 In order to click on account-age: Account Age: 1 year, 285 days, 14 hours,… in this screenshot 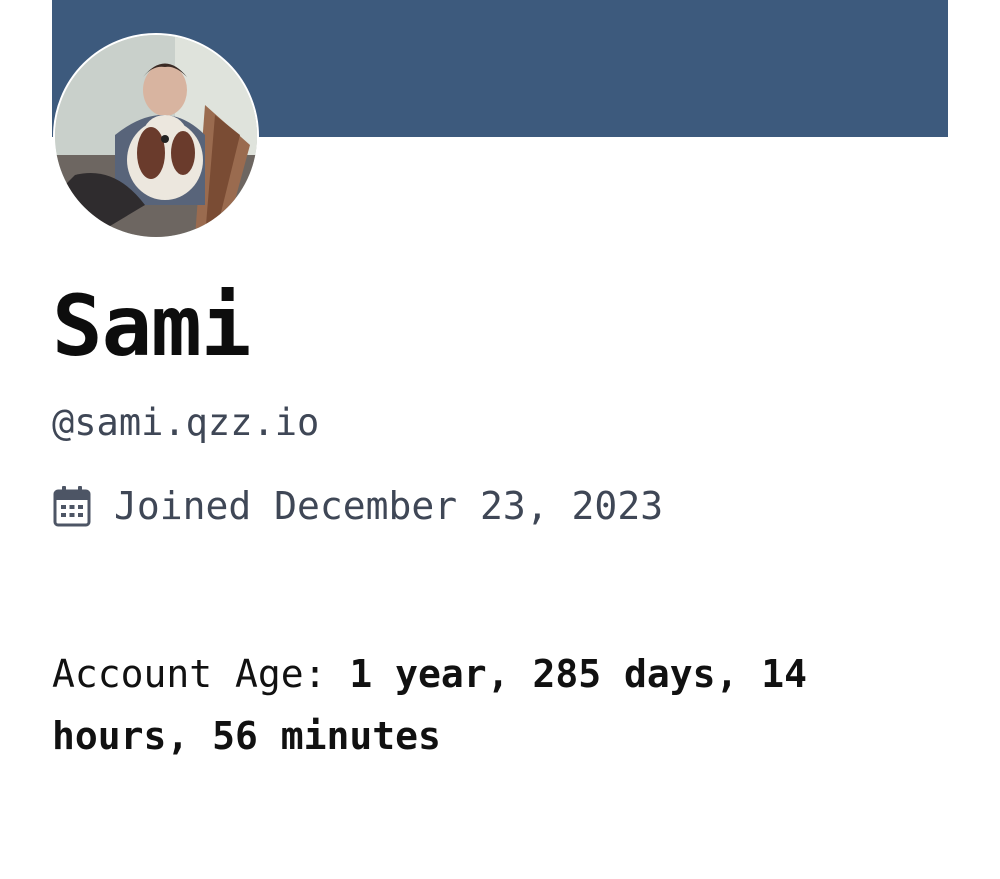, I will do `click(492, 705)`.